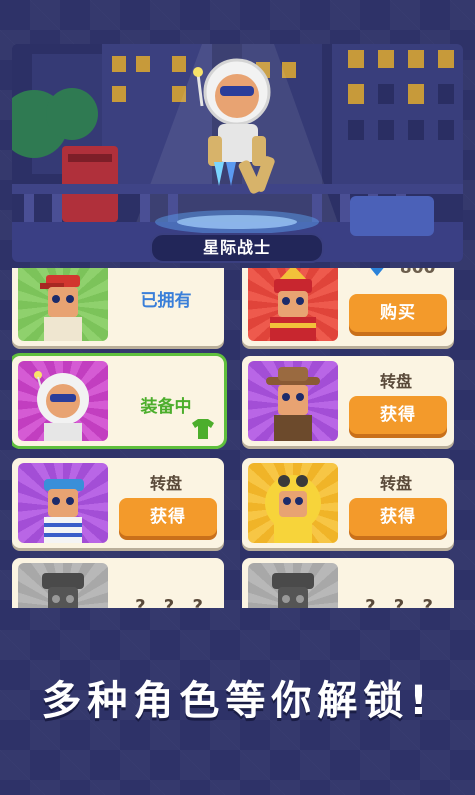  I want to click on character-card-equipped: 装备中, so click(118, 401).